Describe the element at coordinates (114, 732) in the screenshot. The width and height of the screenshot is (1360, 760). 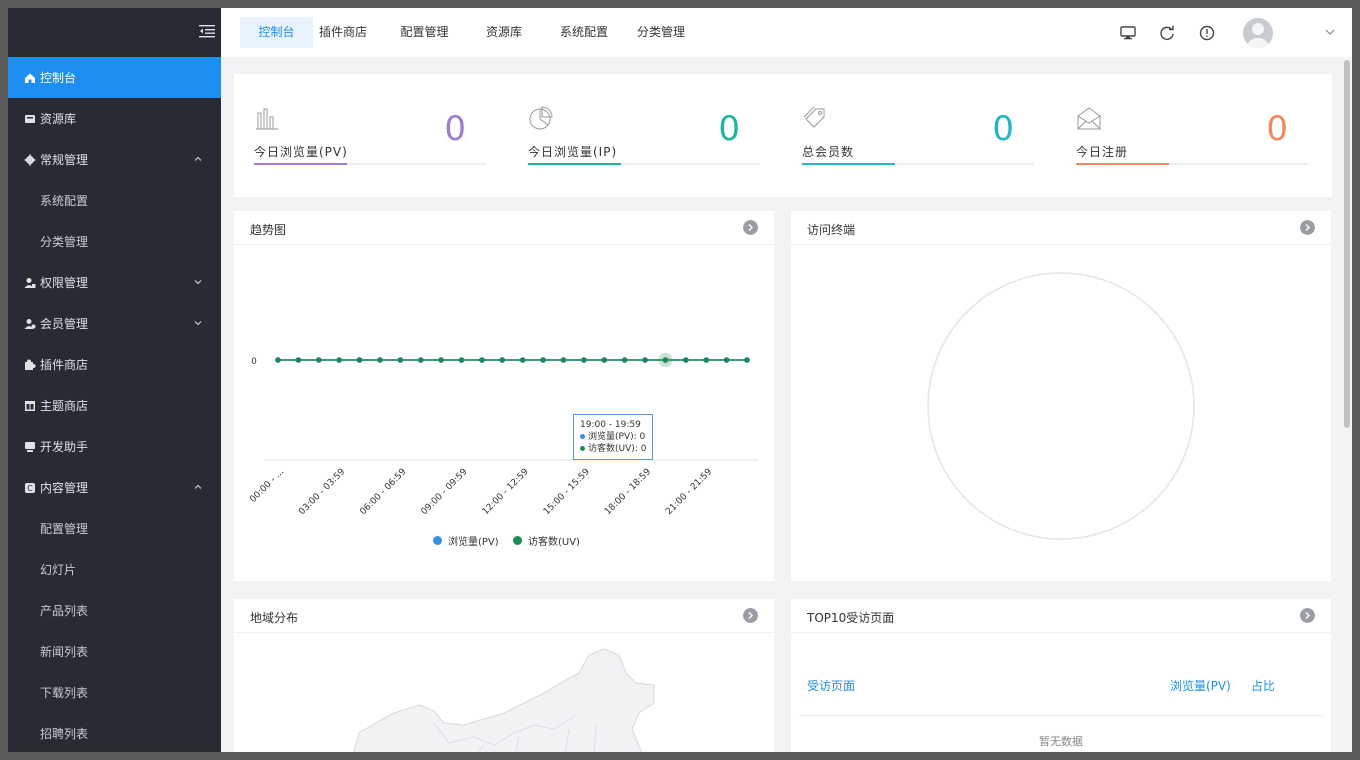
I see `sidebar-item-16: 招聘列表` at that location.